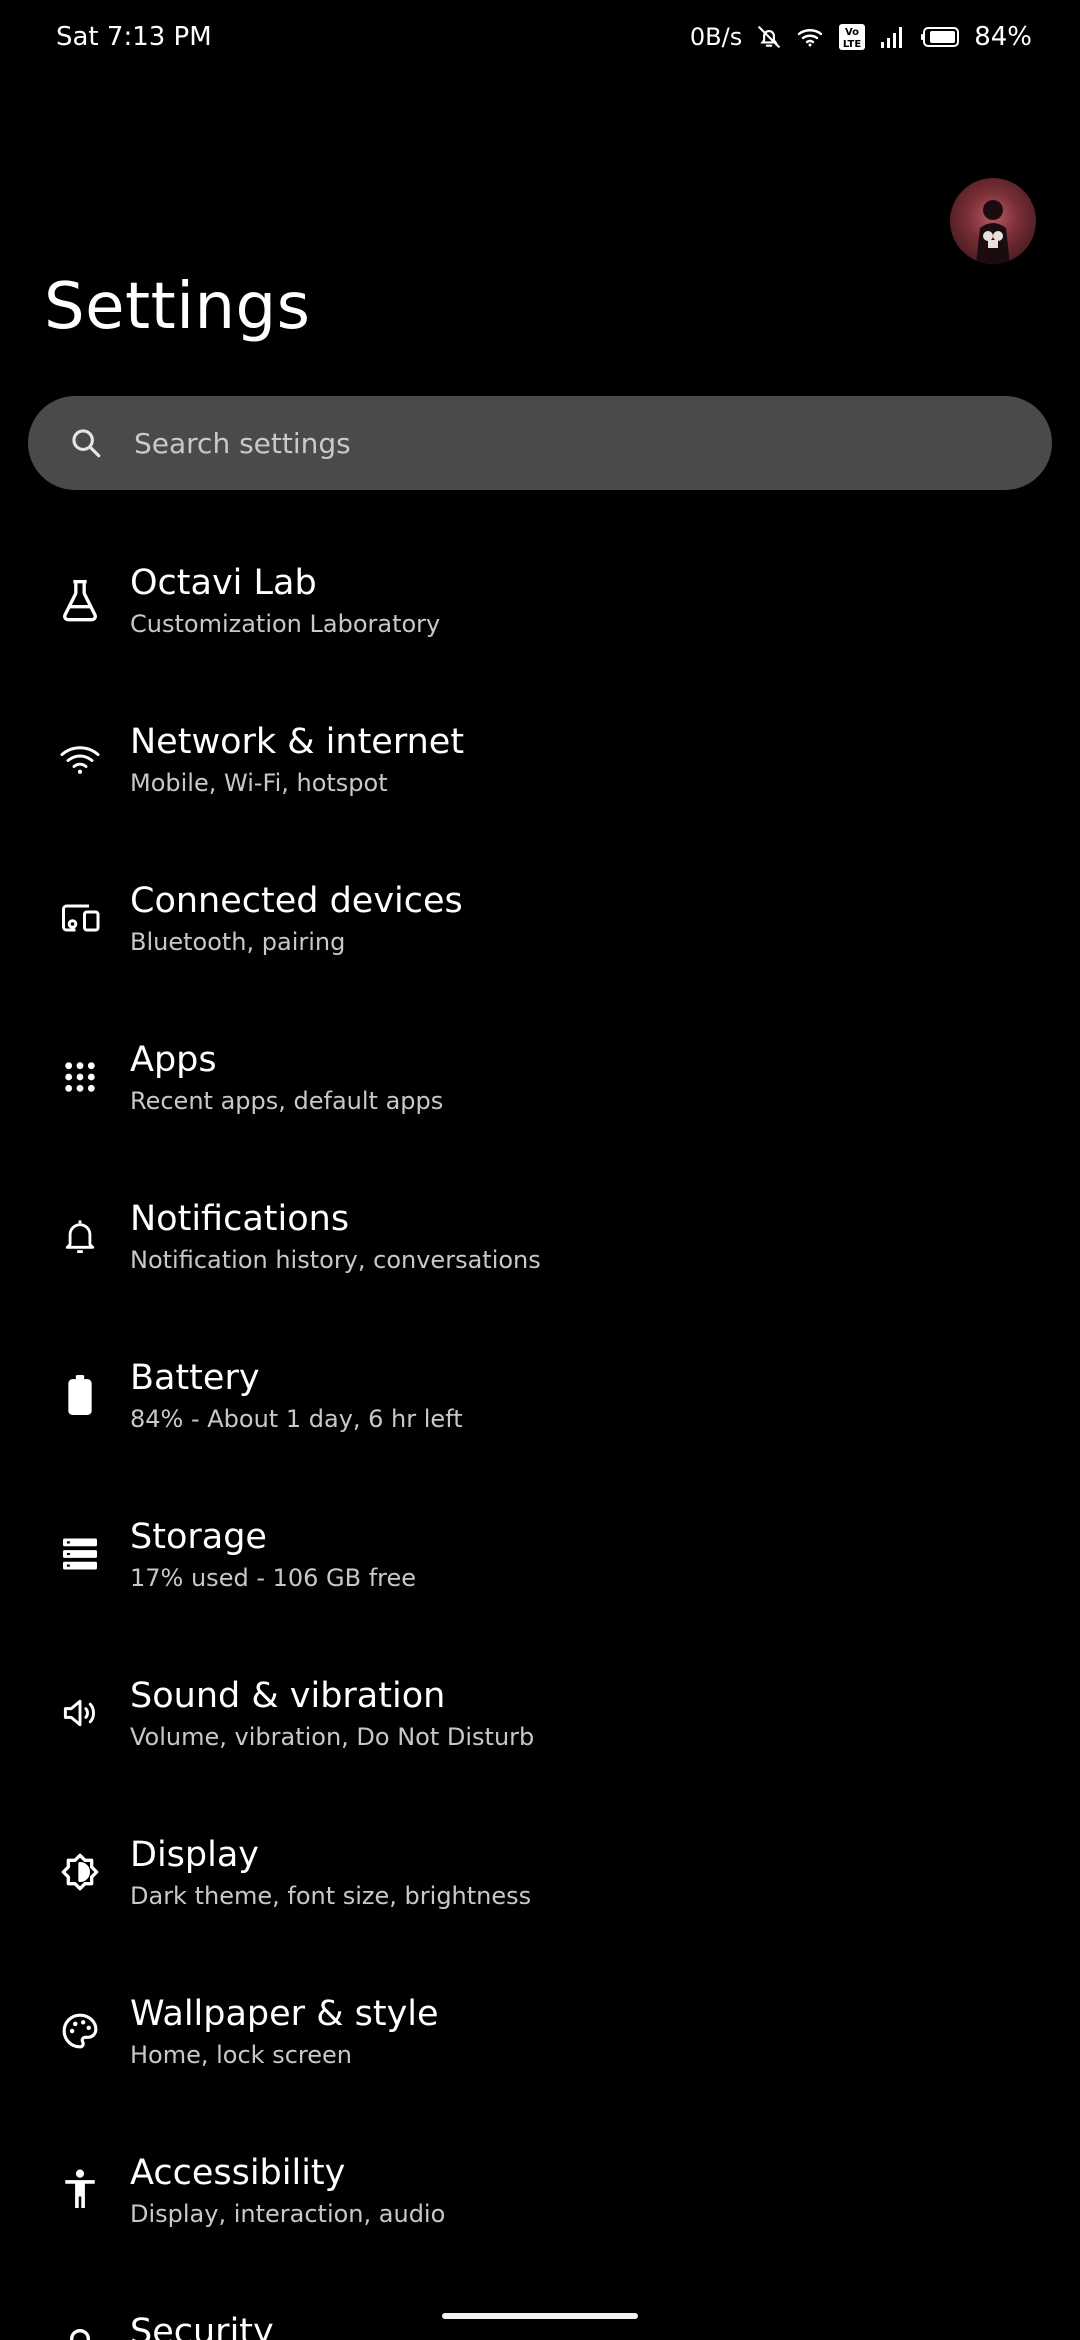  Describe the element at coordinates (296, 1419) in the screenshot. I see `item-subtitle: 84% - About 1 day, 6 hr left` at that location.